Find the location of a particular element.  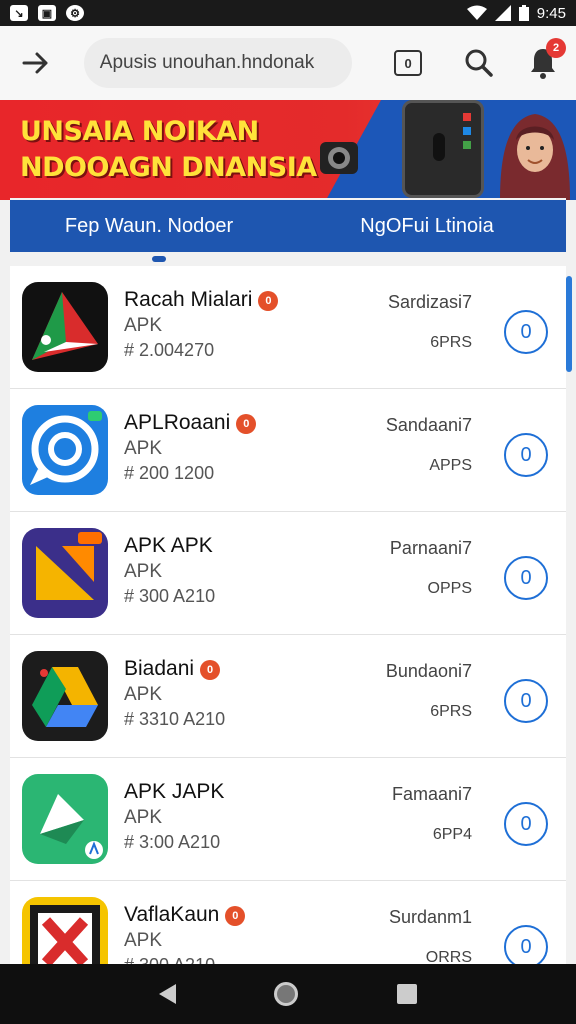

nav-back-icon is located at coordinates (168, 994).